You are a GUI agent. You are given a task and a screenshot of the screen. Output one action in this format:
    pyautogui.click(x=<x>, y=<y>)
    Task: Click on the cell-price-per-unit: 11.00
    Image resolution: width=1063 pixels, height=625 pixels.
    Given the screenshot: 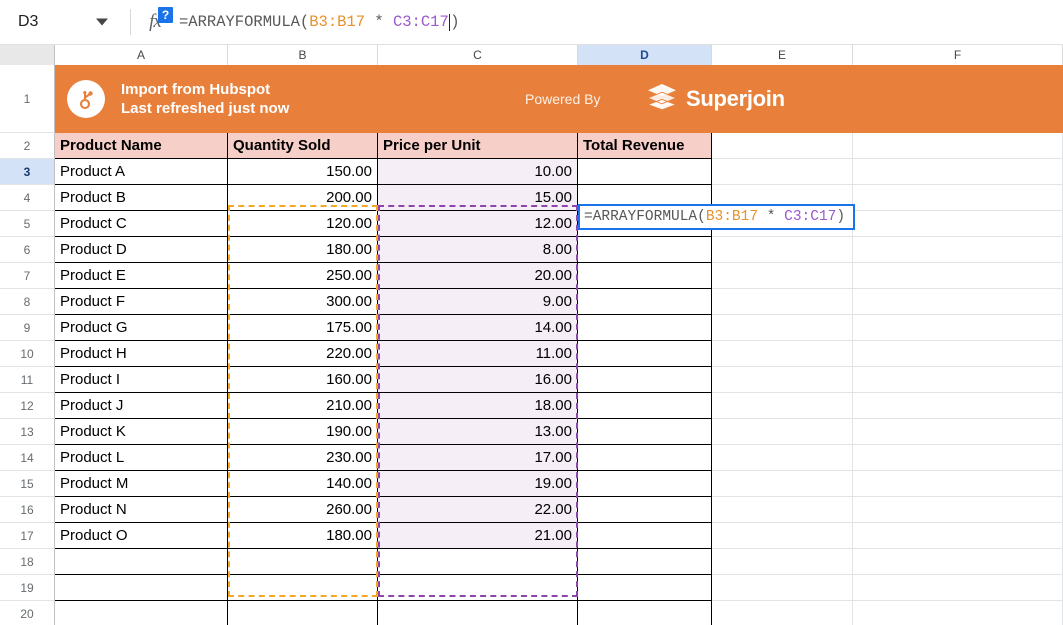 What is the action you would take?
    pyautogui.click(x=478, y=354)
    